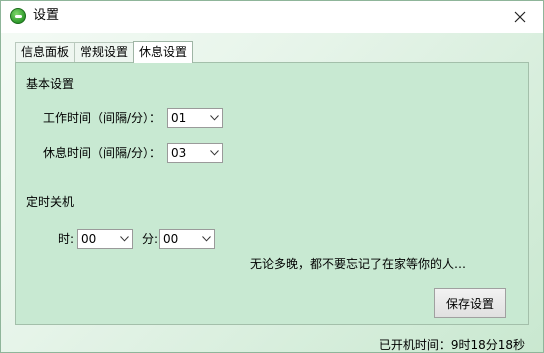 The image size is (544, 353). Describe the element at coordinates (163, 52) in the screenshot. I see `tab-rest-settings: 休息设置` at that location.